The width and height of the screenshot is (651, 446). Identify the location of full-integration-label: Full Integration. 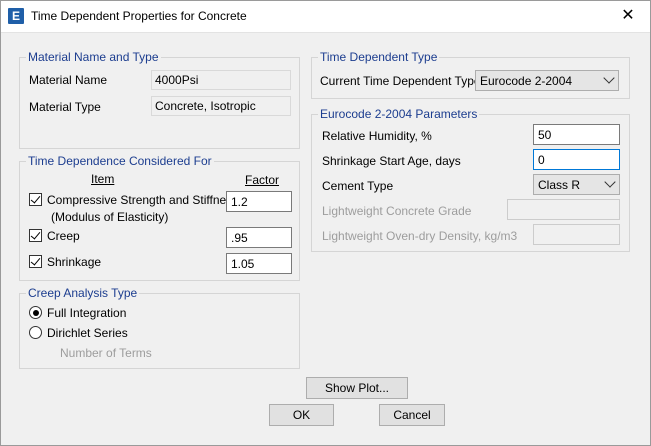
(87, 313).